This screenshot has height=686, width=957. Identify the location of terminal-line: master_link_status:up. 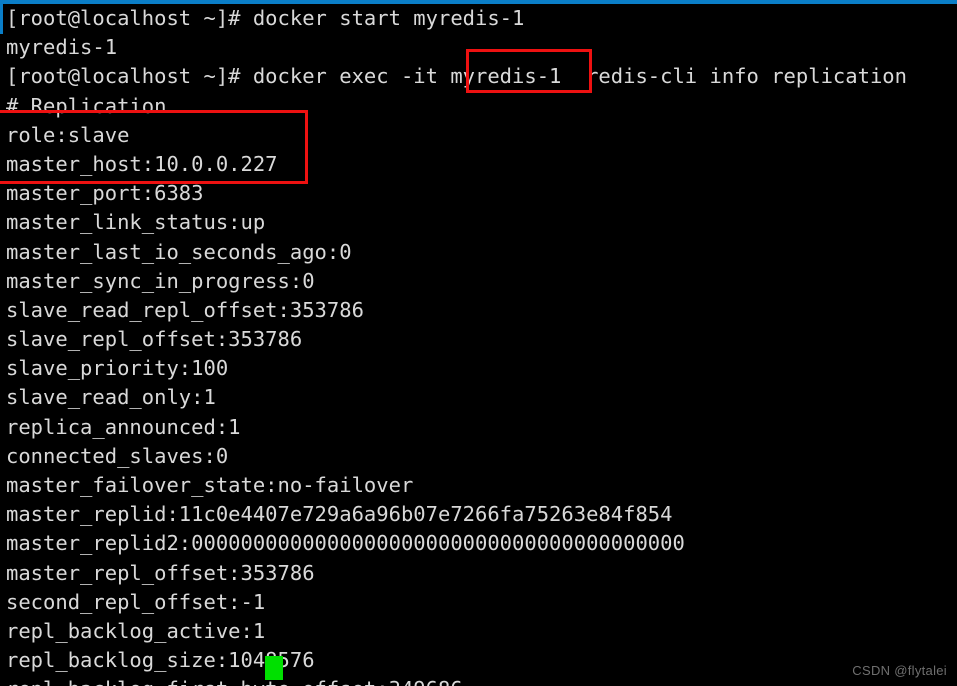
(136, 222).